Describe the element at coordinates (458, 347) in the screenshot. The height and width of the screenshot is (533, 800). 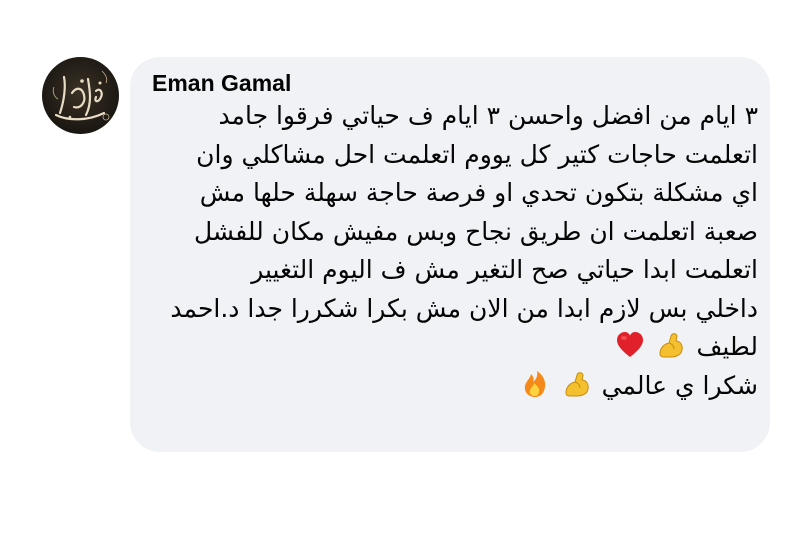
I see `comment-line-with-emoji: لطيف` at that location.